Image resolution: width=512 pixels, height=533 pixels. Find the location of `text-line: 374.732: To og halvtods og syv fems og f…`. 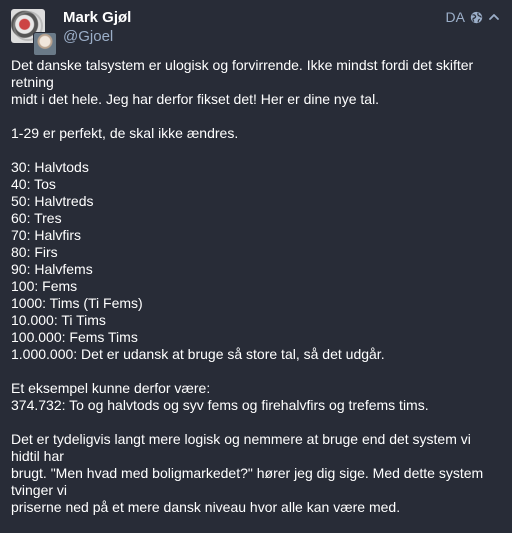

text-line: 374.732: To og halvtods og syv fems og f… is located at coordinates (220, 405).